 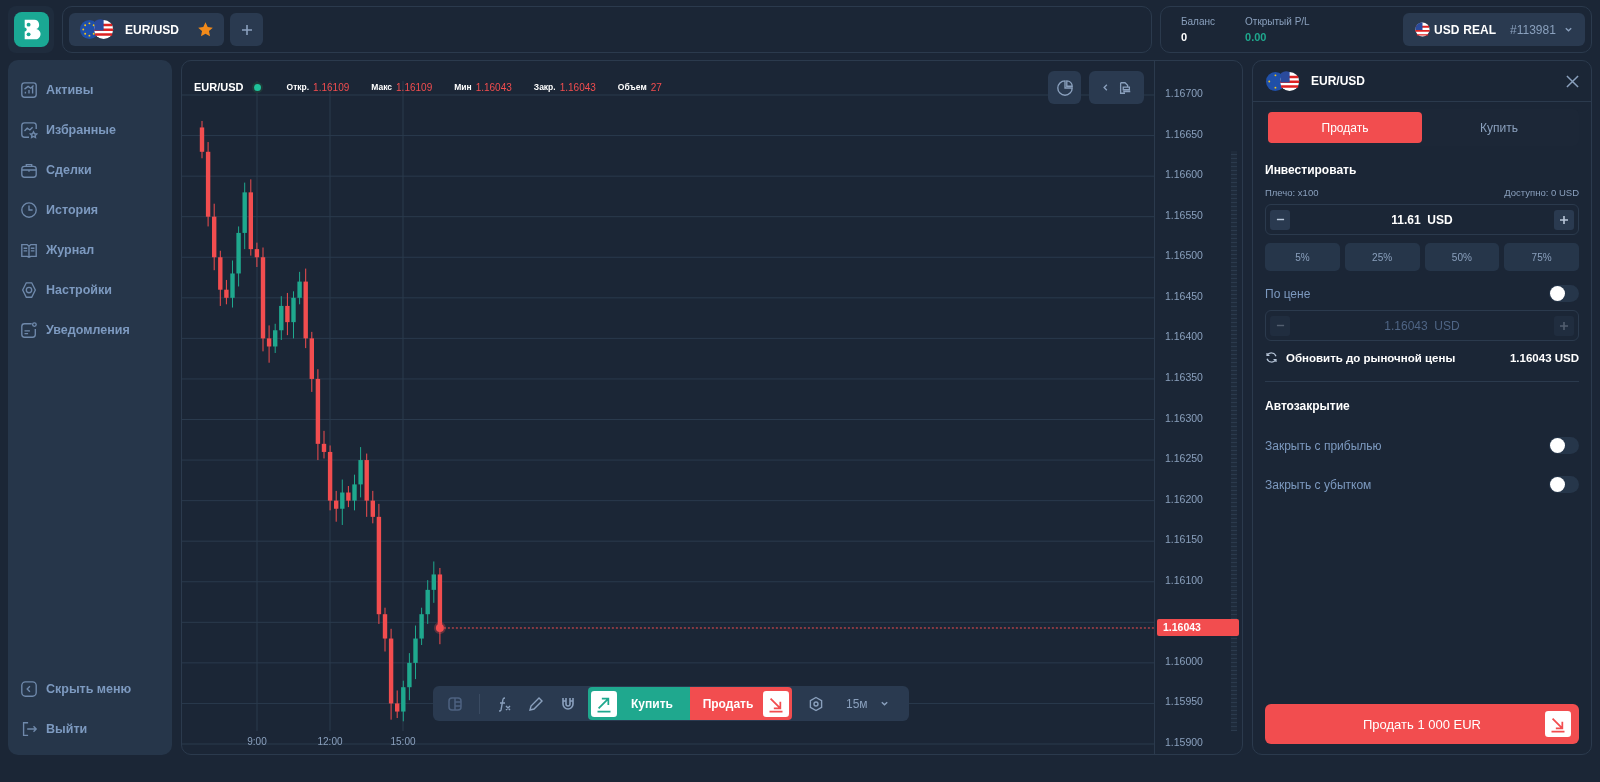 I want to click on trend-star-icon, so click(x=29, y=130).